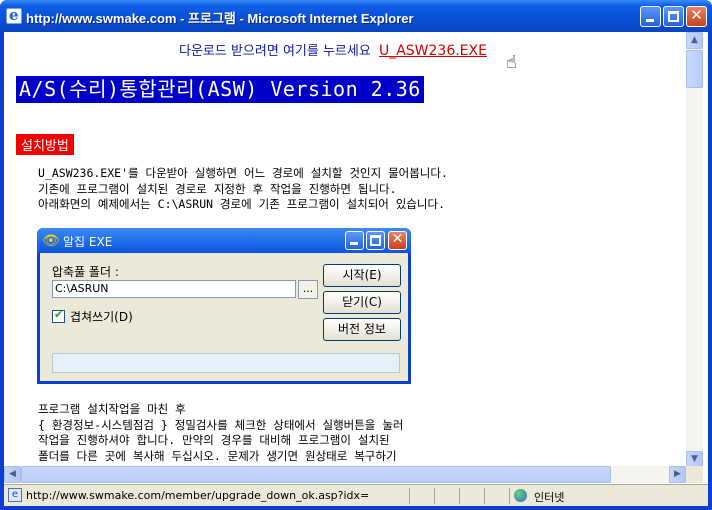 This screenshot has width=712, height=510. What do you see at coordinates (217, 455) in the screenshot?
I see `instruction-line: 폴더를 다른 곳에 복사해 두십시오. 문제가 생기면 원상태로 복구하기` at bounding box center [217, 455].